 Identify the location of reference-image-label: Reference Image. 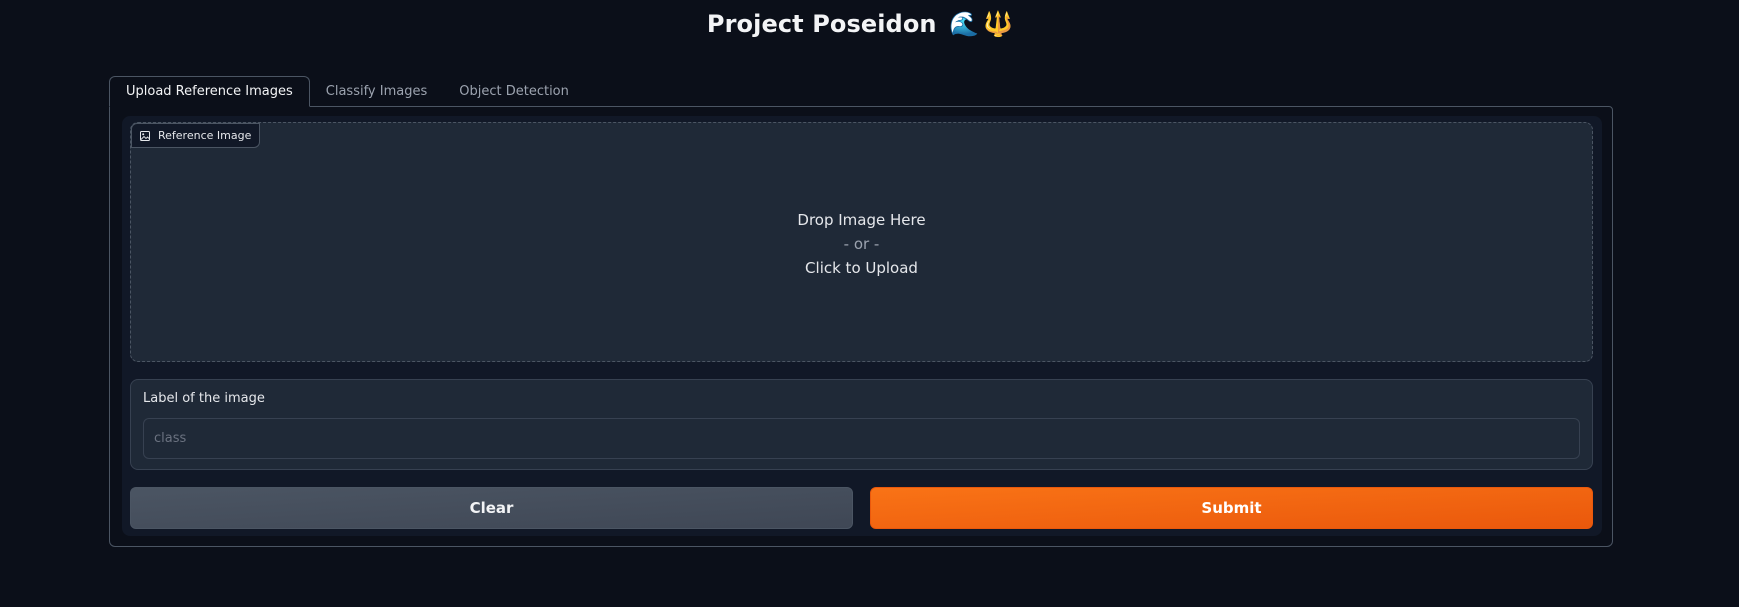
(196, 135).